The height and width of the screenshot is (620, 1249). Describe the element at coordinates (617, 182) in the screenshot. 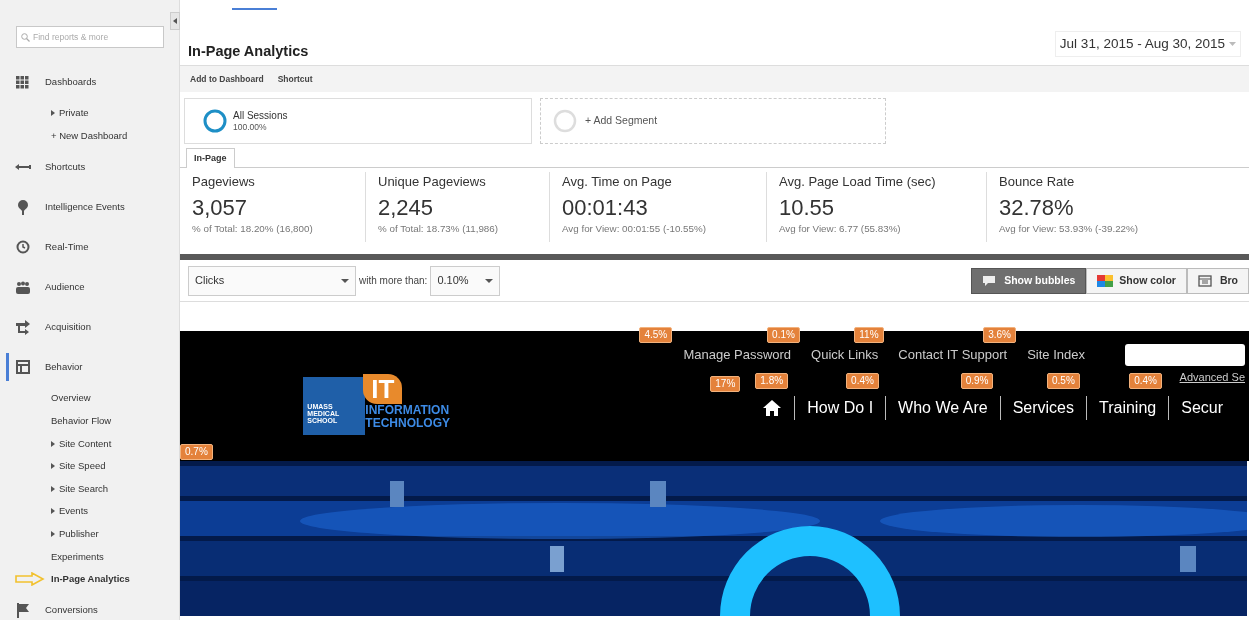

I see `metric-label: Avg. Time on Page` at that location.